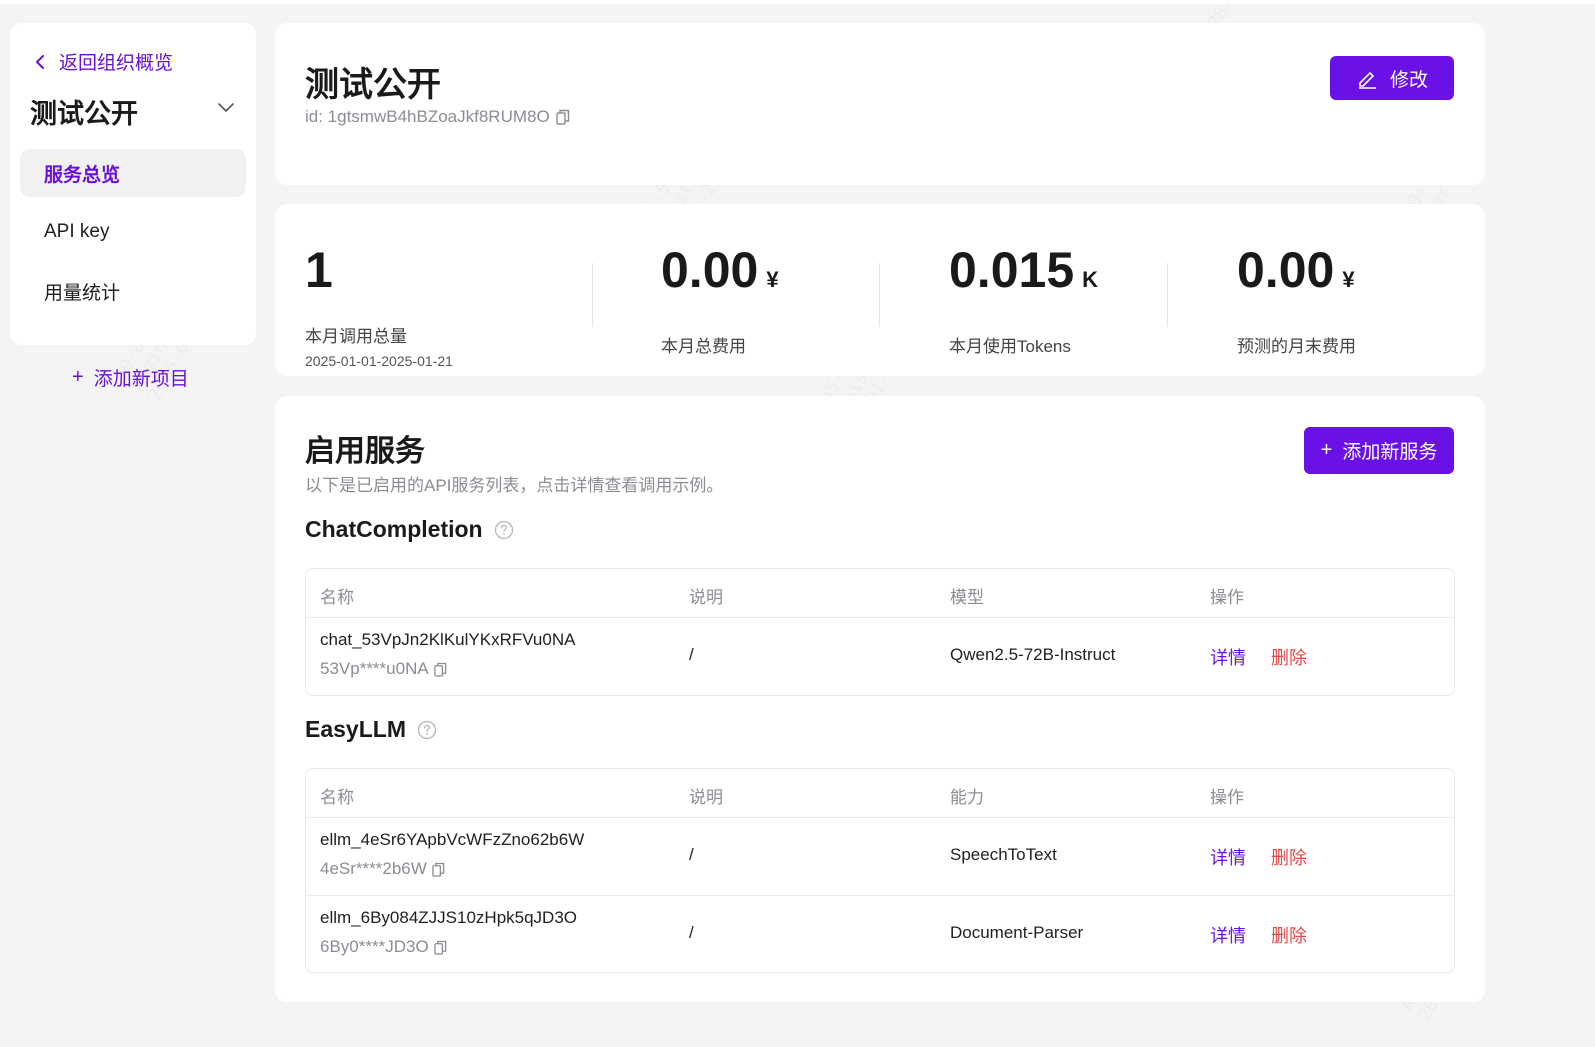  I want to click on stat-label: 预测的月末费用, so click(1296, 346).